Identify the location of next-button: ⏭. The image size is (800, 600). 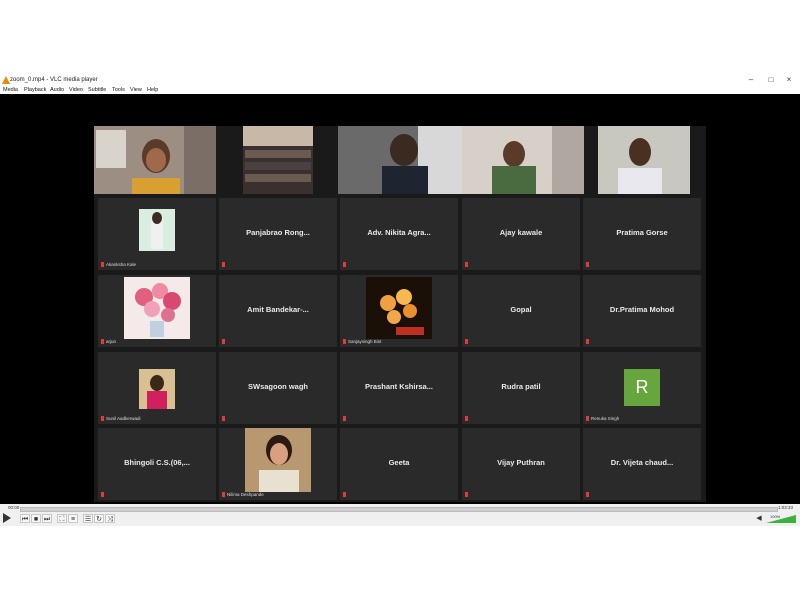
(47, 518).